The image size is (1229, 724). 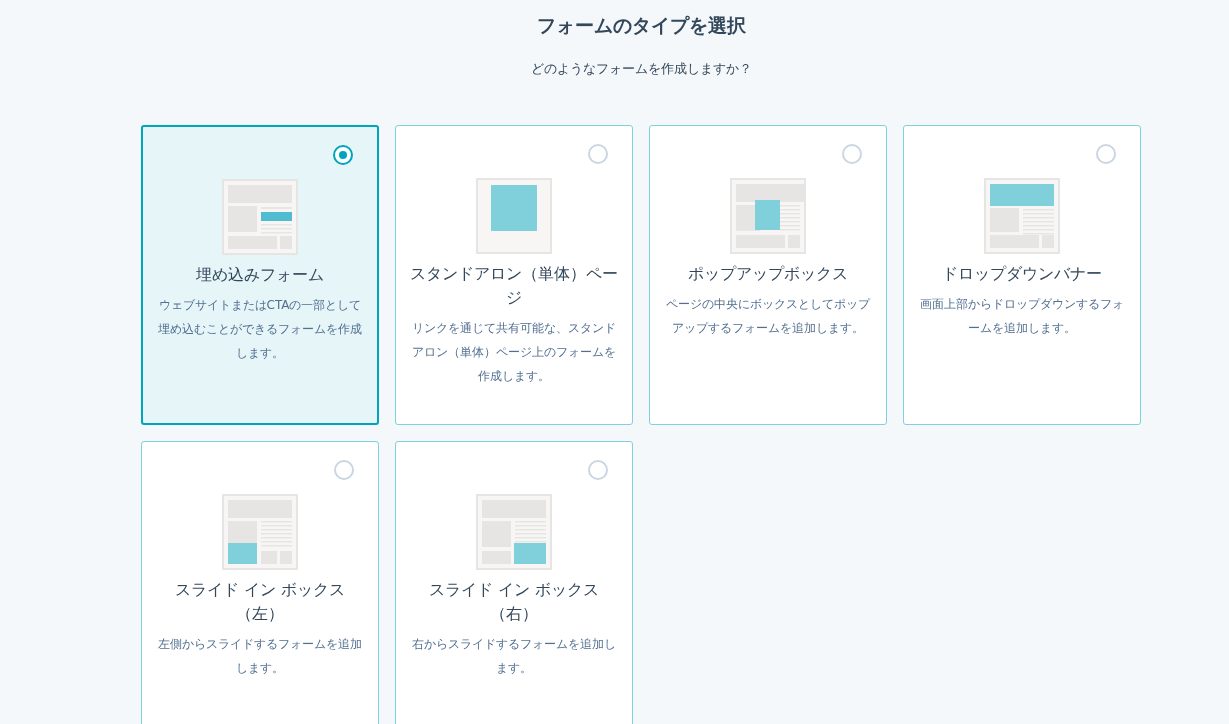 What do you see at coordinates (514, 602) in the screenshot?
I see `card-title: スライド イン ボックス（右）` at bounding box center [514, 602].